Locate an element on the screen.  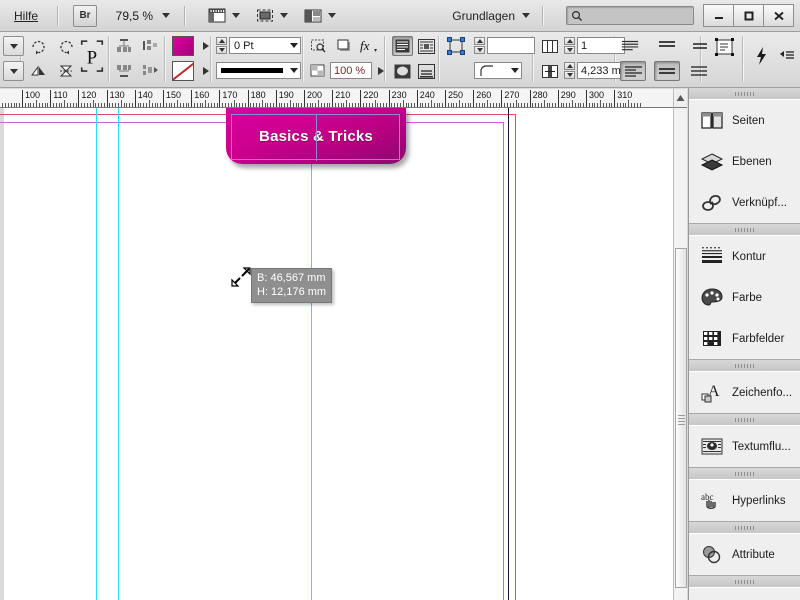
workspace-switcher: Grundlagen is located at coordinates (483, 16).